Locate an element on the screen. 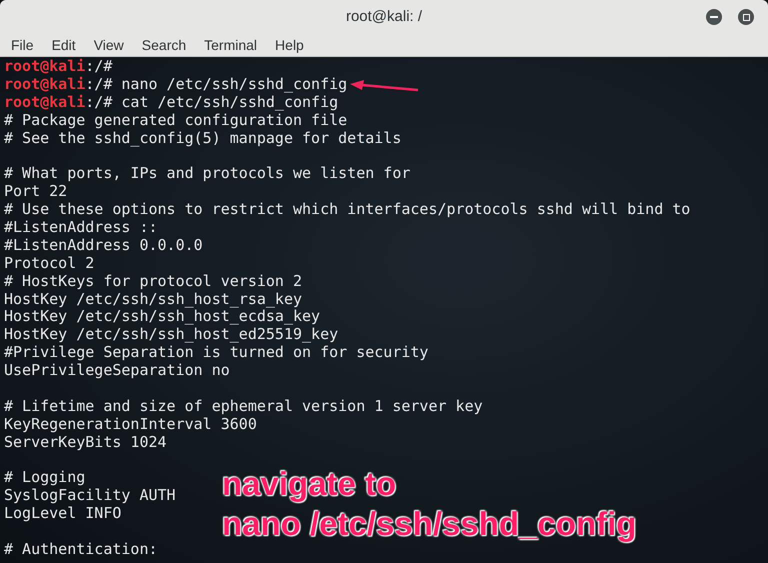 This screenshot has height=563, width=768. terminal-line: # See the sshd_config(5) manpage for details is located at coordinates (203, 137).